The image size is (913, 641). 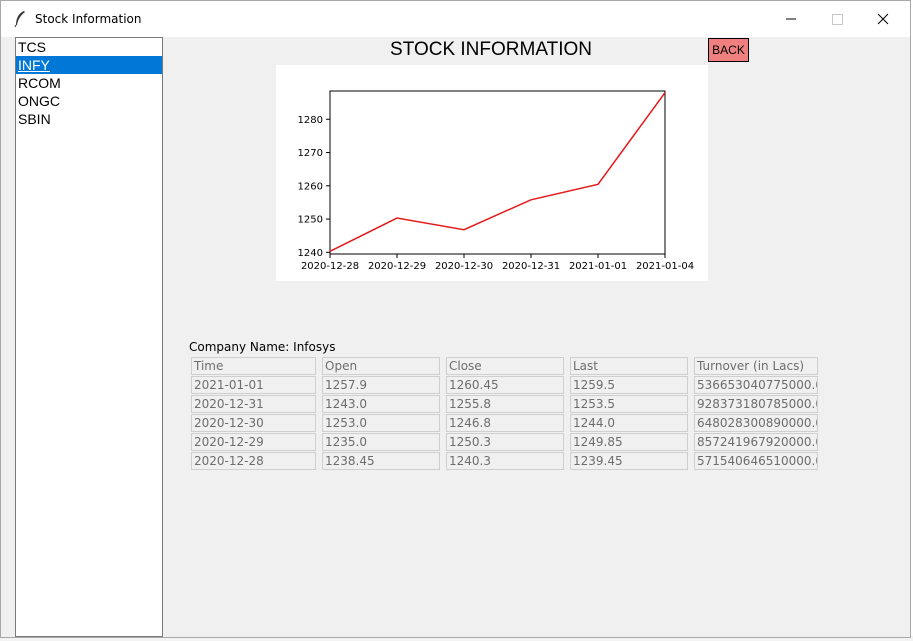 What do you see at coordinates (310, 220) in the screenshot?
I see `y-tick-label: 1250` at bounding box center [310, 220].